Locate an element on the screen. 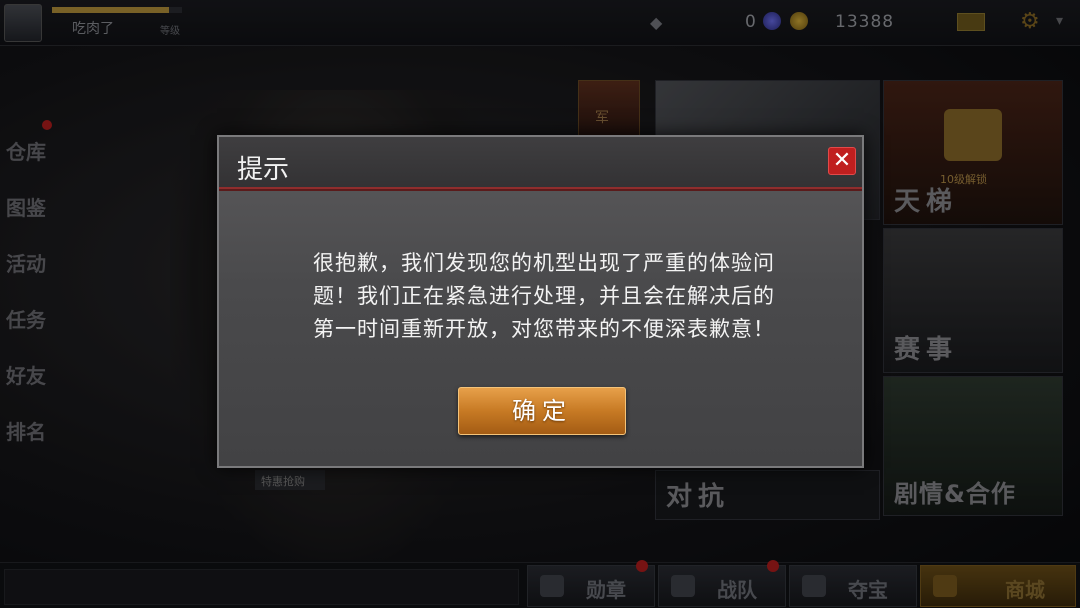 The width and height of the screenshot is (1080, 608). dialog-message-line: 第一时间重新开放，对您带来的不便深表歉意！ is located at coordinates (544, 329).